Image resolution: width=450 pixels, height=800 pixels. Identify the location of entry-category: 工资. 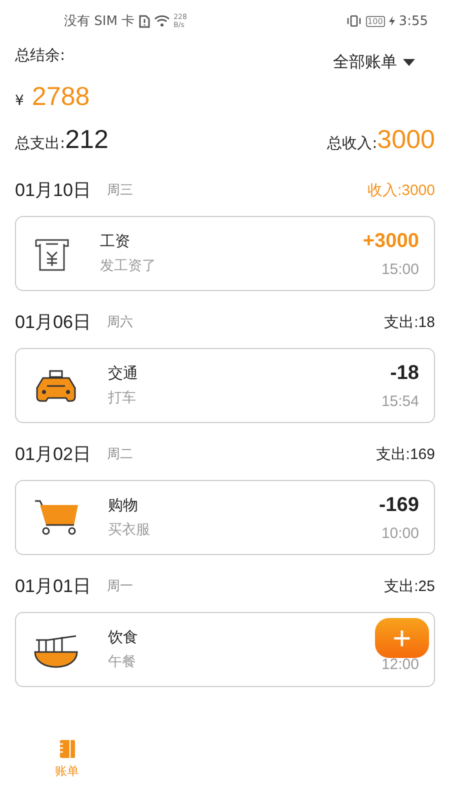
(115, 241).